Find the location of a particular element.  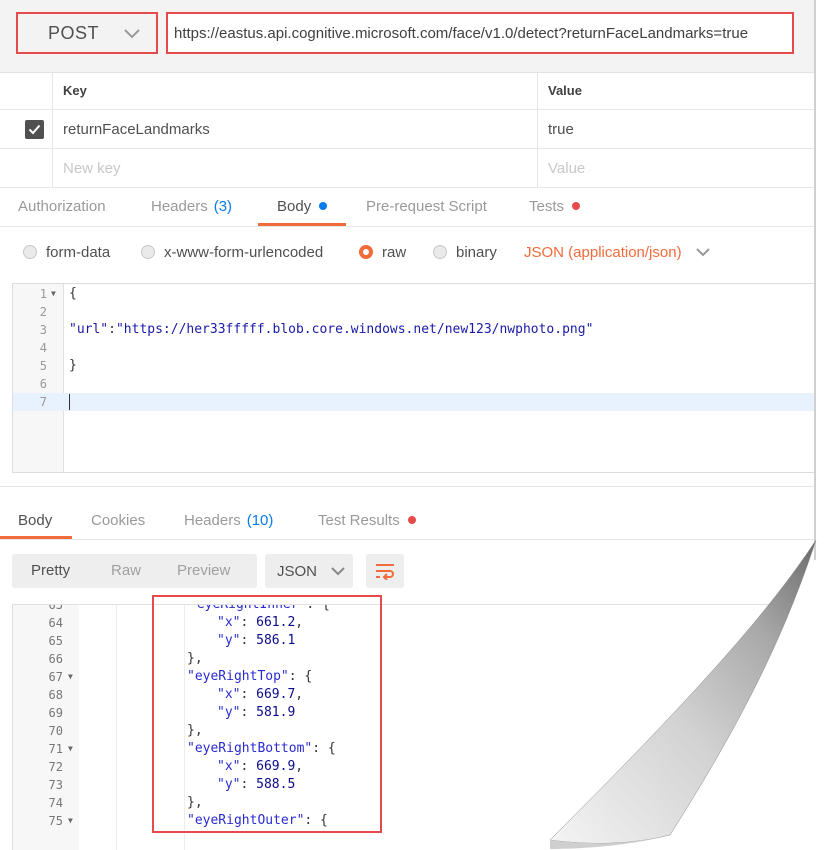

tab-response-body-label: Body is located at coordinates (35, 520).